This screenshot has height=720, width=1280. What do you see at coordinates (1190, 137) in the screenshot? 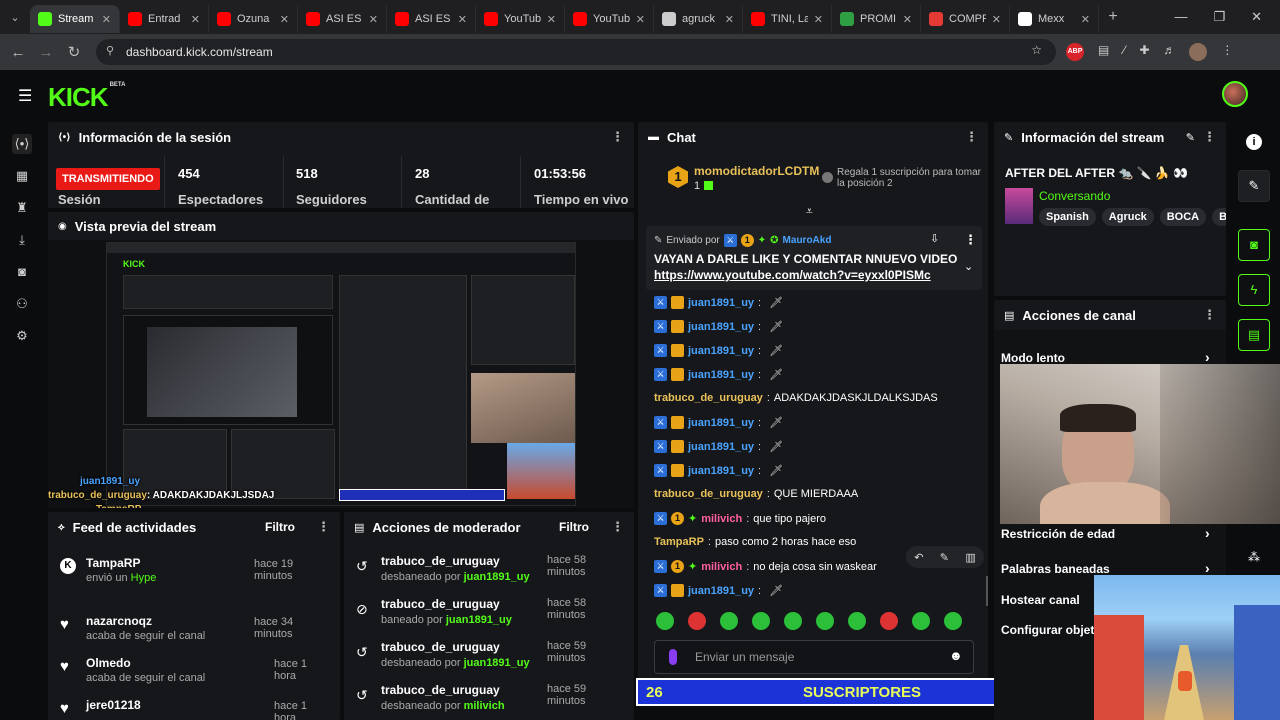
I see `edit-icon: ✎` at bounding box center [1190, 137].